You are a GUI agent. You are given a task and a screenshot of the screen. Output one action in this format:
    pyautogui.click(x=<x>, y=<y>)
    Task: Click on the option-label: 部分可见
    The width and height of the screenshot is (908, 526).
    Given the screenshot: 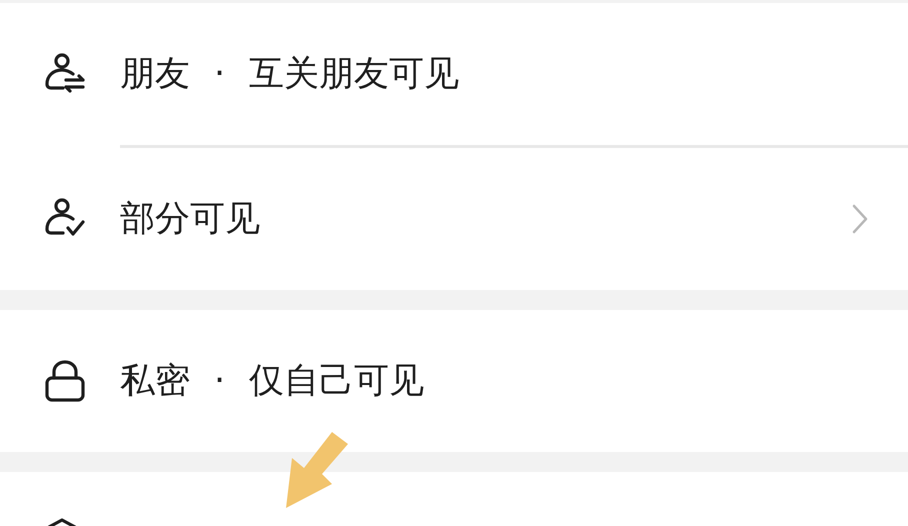 What is the action you would take?
    pyautogui.click(x=190, y=219)
    